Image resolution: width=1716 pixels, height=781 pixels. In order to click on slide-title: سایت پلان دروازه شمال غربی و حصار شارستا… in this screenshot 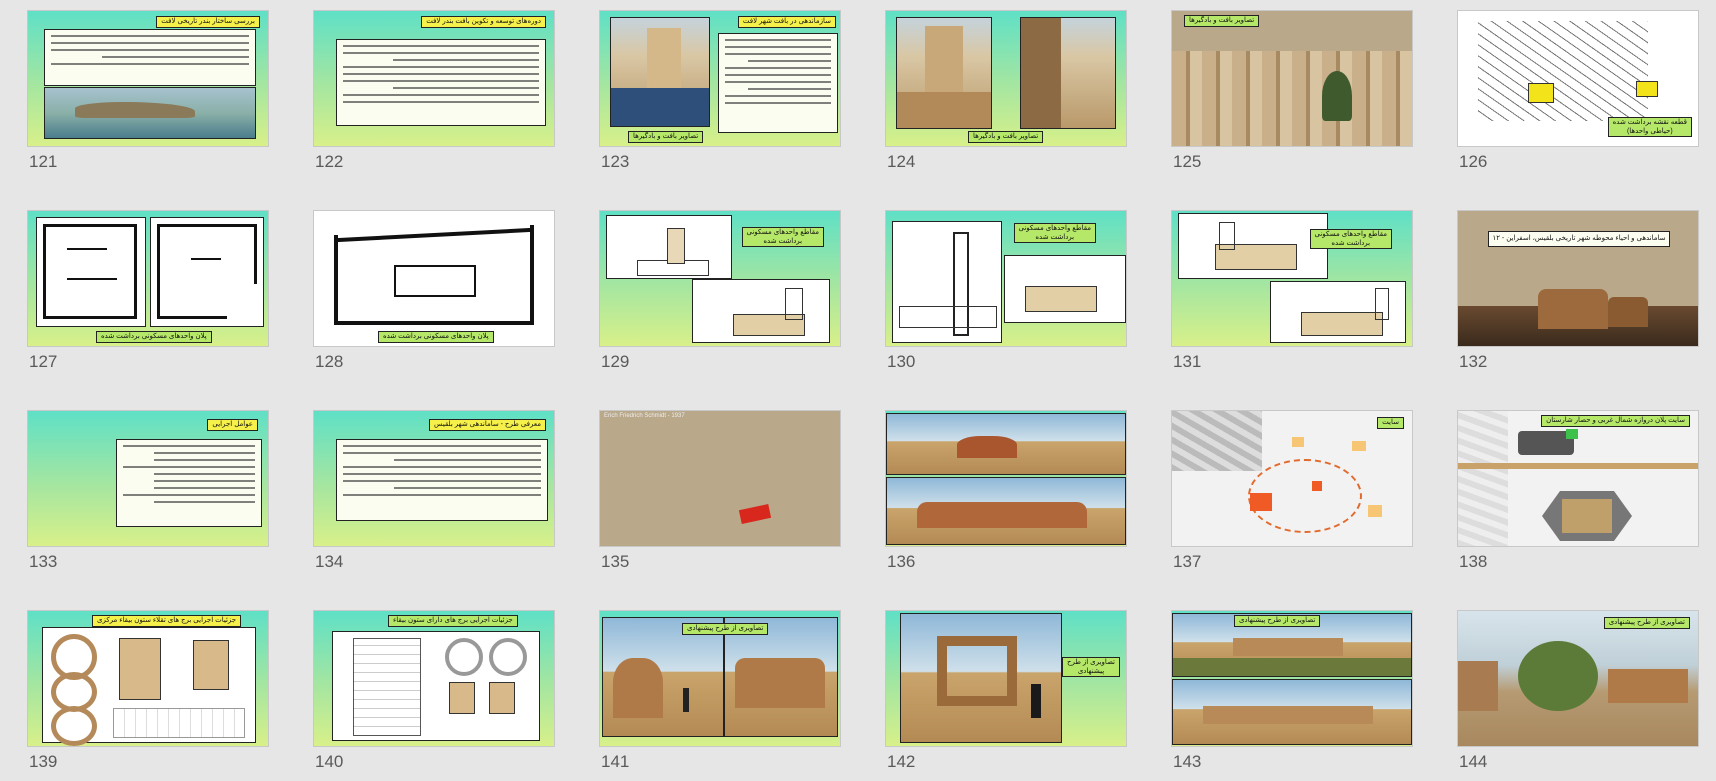, I will do `click(1615, 421)`.